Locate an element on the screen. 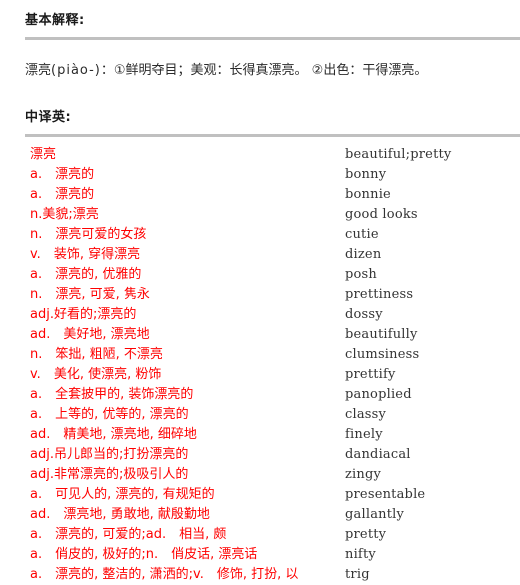 Image resolution: width=520 pixels, height=585 pixels. entry-chinese: n. 漂亮可爱的女孩 is located at coordinates (170, 235).